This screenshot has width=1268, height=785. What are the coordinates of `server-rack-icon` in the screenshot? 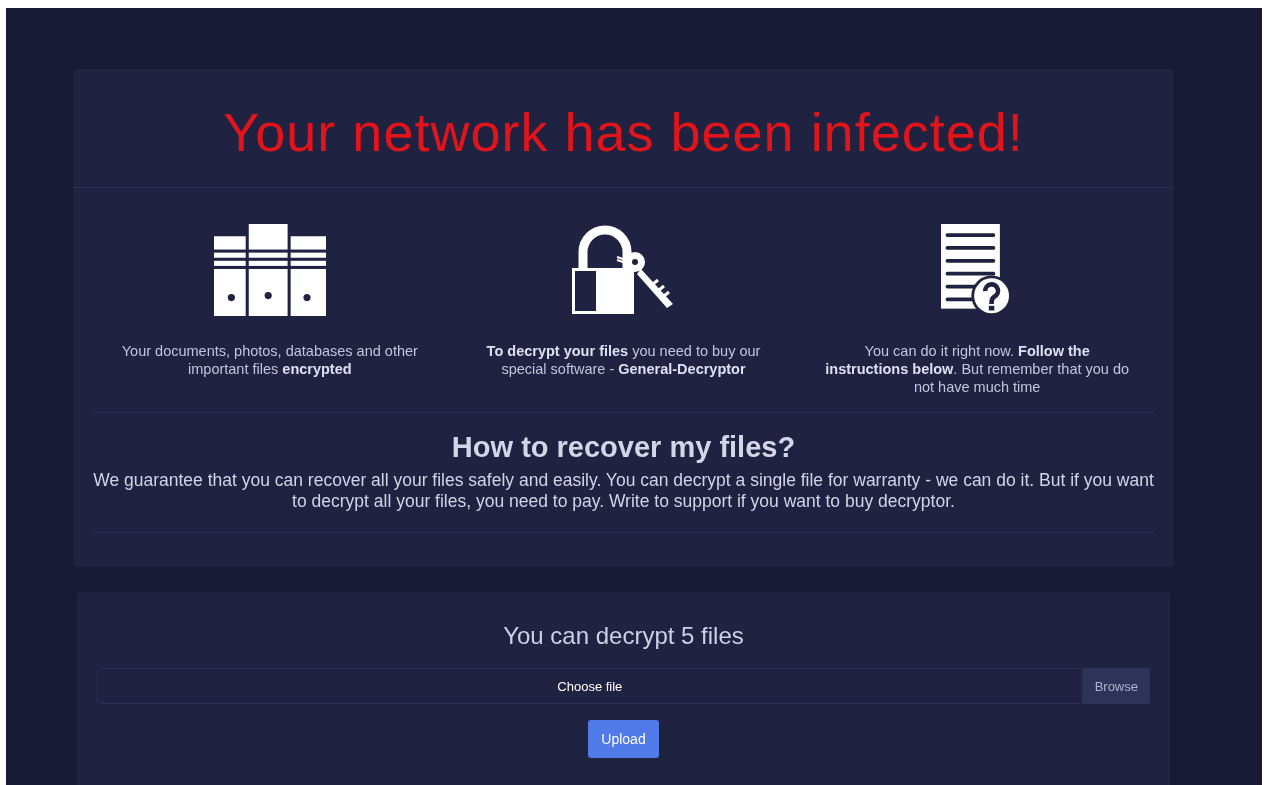 It's located at (270, 270).